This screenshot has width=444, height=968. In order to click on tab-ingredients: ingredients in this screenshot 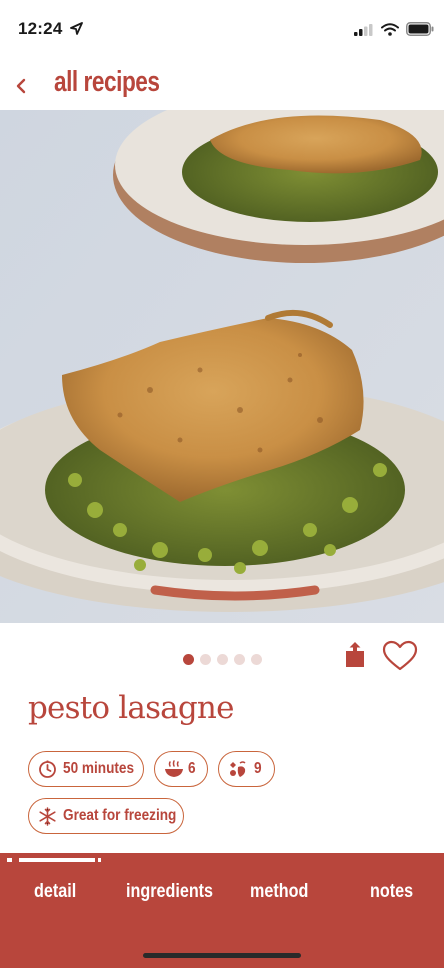, I will do `click(169, 892)`.